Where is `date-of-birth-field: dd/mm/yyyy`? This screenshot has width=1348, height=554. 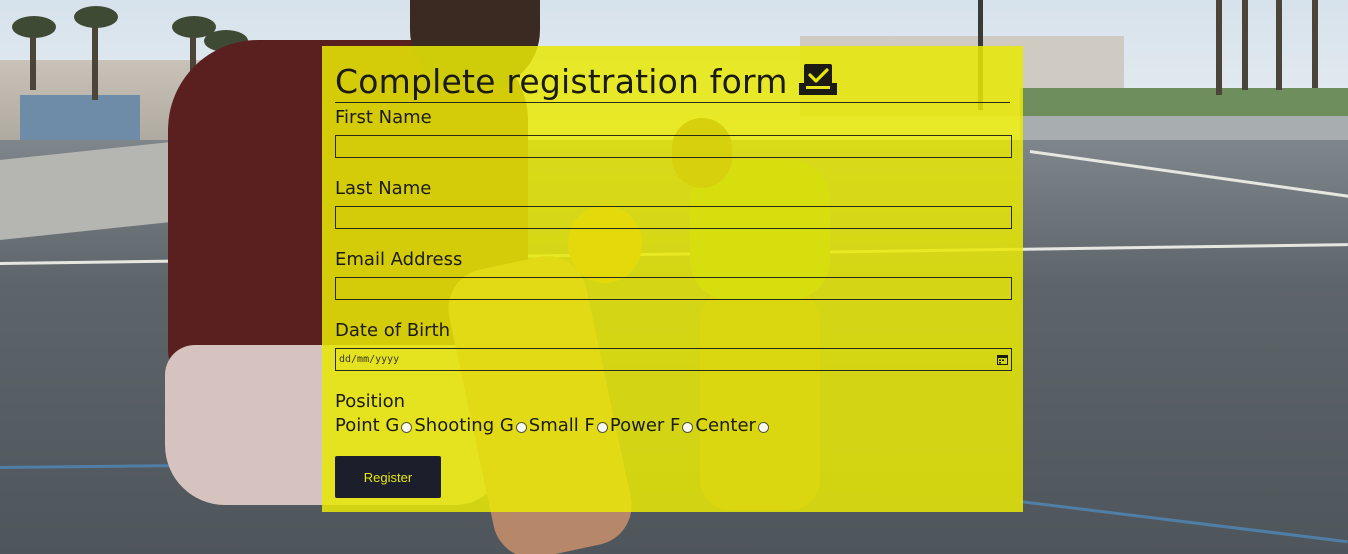
date-of-birth-field: dd/mm/yyyy is located at coordinates (673, 359).